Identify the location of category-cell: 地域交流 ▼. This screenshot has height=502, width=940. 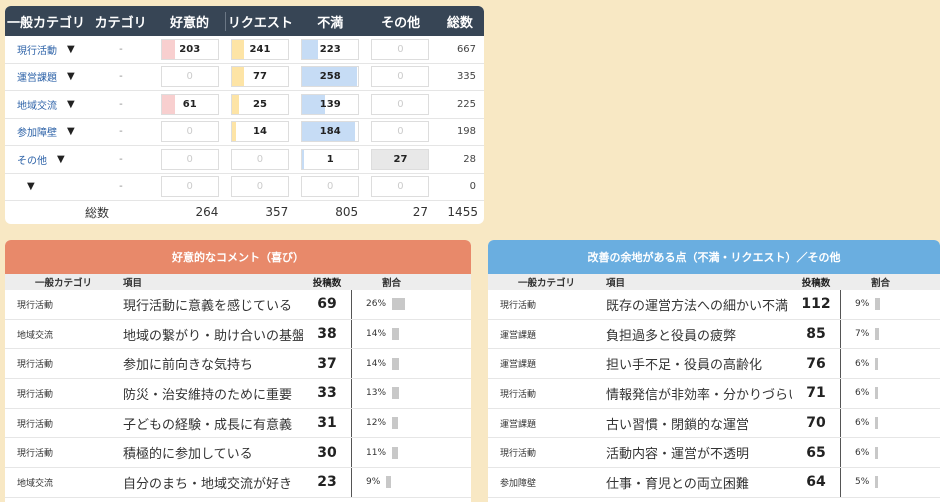
(46, 104).